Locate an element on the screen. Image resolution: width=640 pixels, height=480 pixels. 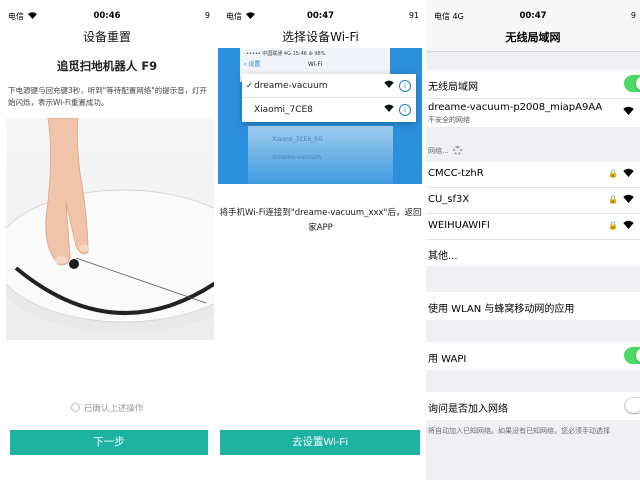
status-bar: 电信 00:46 9 is located at coordinates (107, 11).